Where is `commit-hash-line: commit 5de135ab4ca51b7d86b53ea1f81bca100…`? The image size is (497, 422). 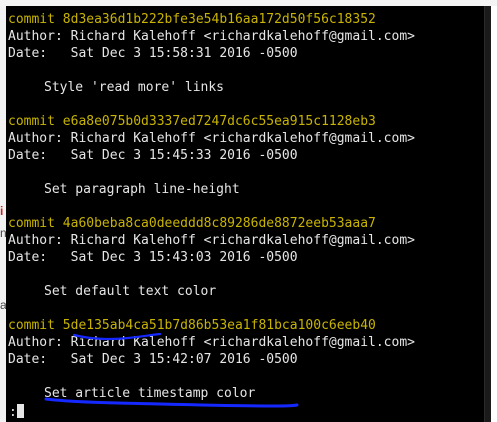 commit-hash-line: commit 5de135ab4ca51b7d86b53ea1f81bca100… is located at coordinates (192, 325).